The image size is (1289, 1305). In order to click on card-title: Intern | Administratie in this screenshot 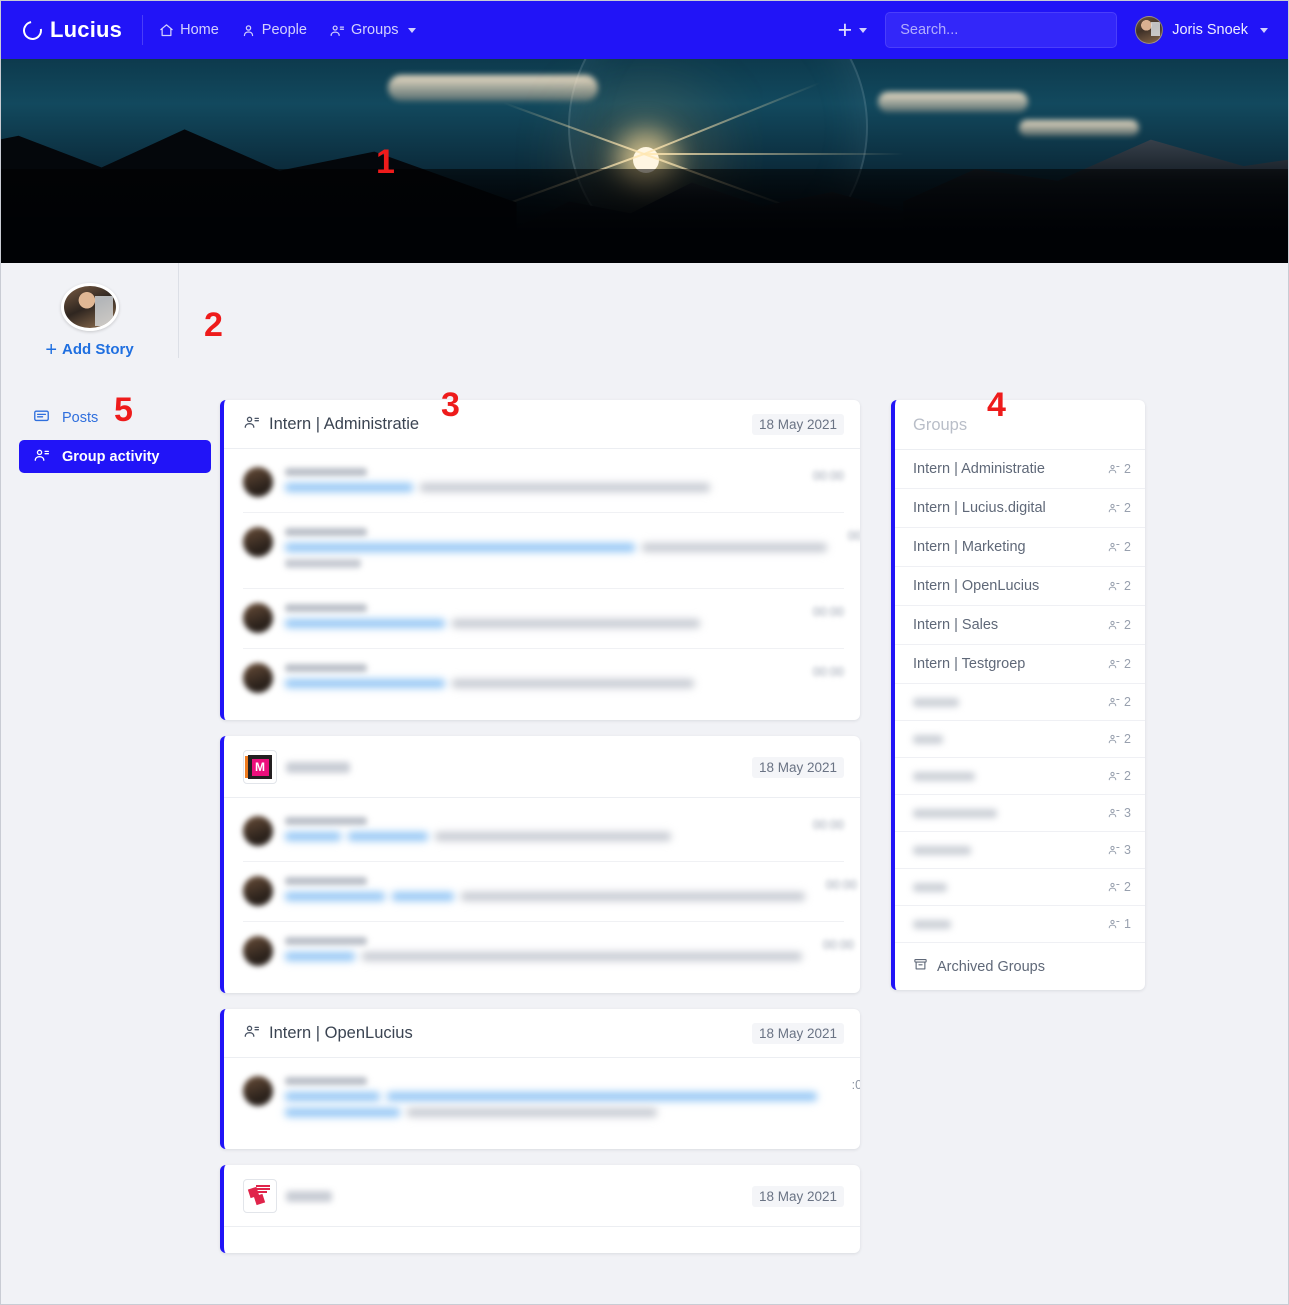, I will do `click(331, 424)`.